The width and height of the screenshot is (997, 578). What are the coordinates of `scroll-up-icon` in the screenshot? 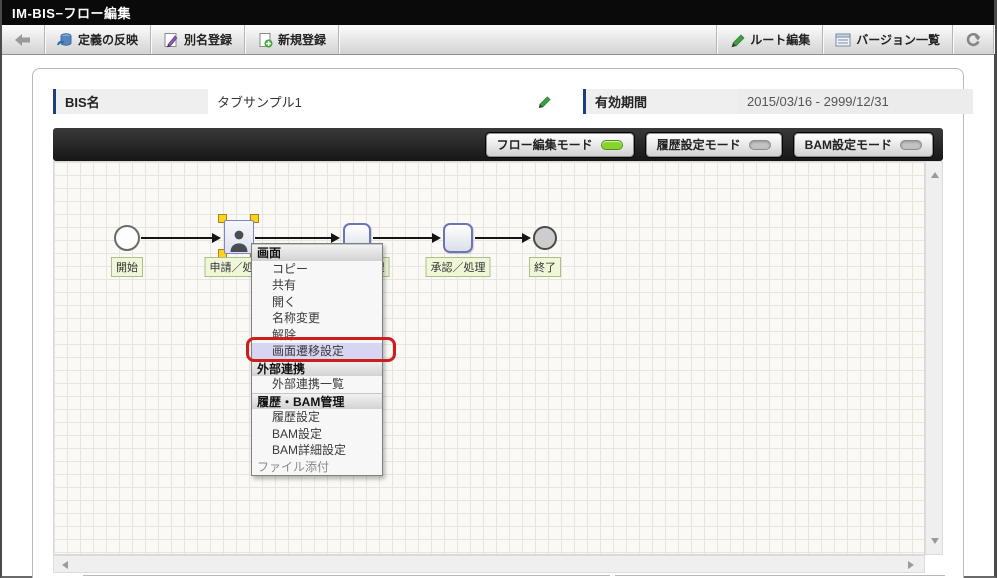 It's located at (935, 175).